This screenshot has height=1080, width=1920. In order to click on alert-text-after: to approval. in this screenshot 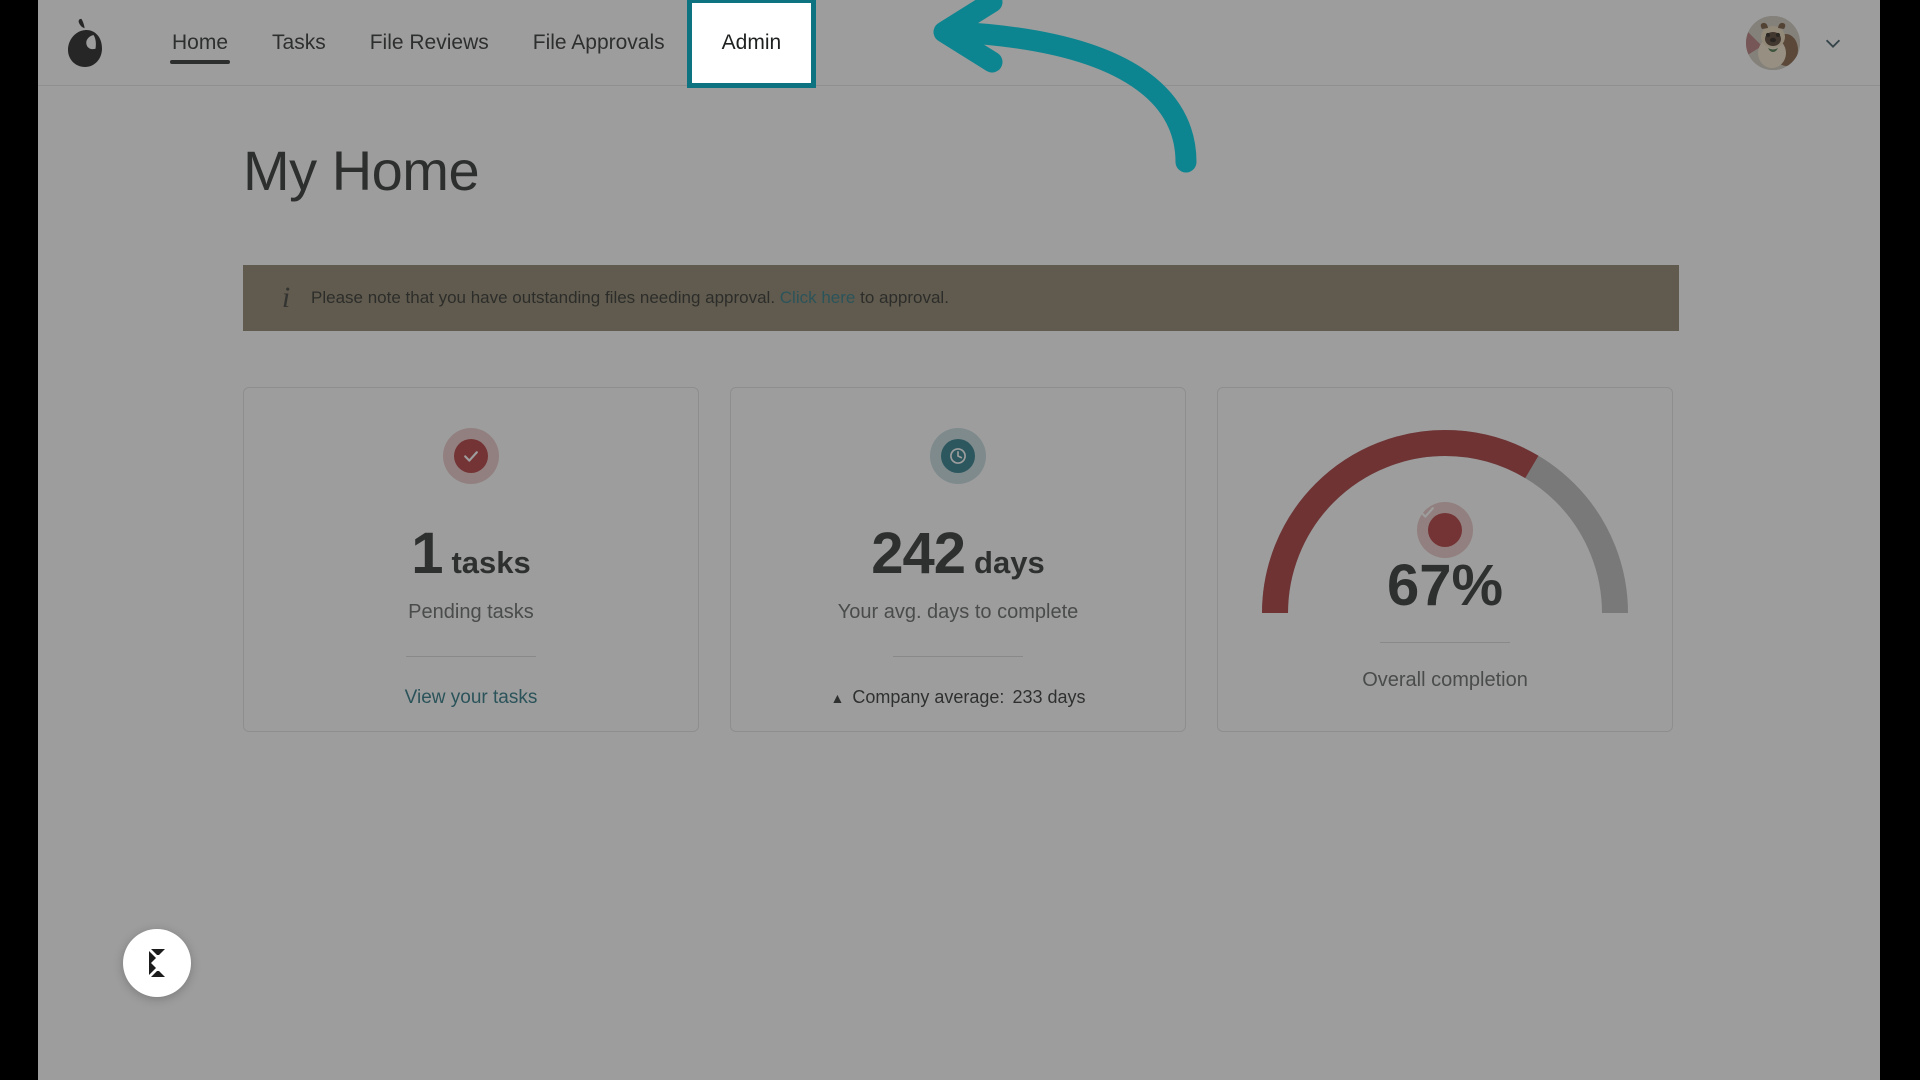, I will do `click(902, 297)`.